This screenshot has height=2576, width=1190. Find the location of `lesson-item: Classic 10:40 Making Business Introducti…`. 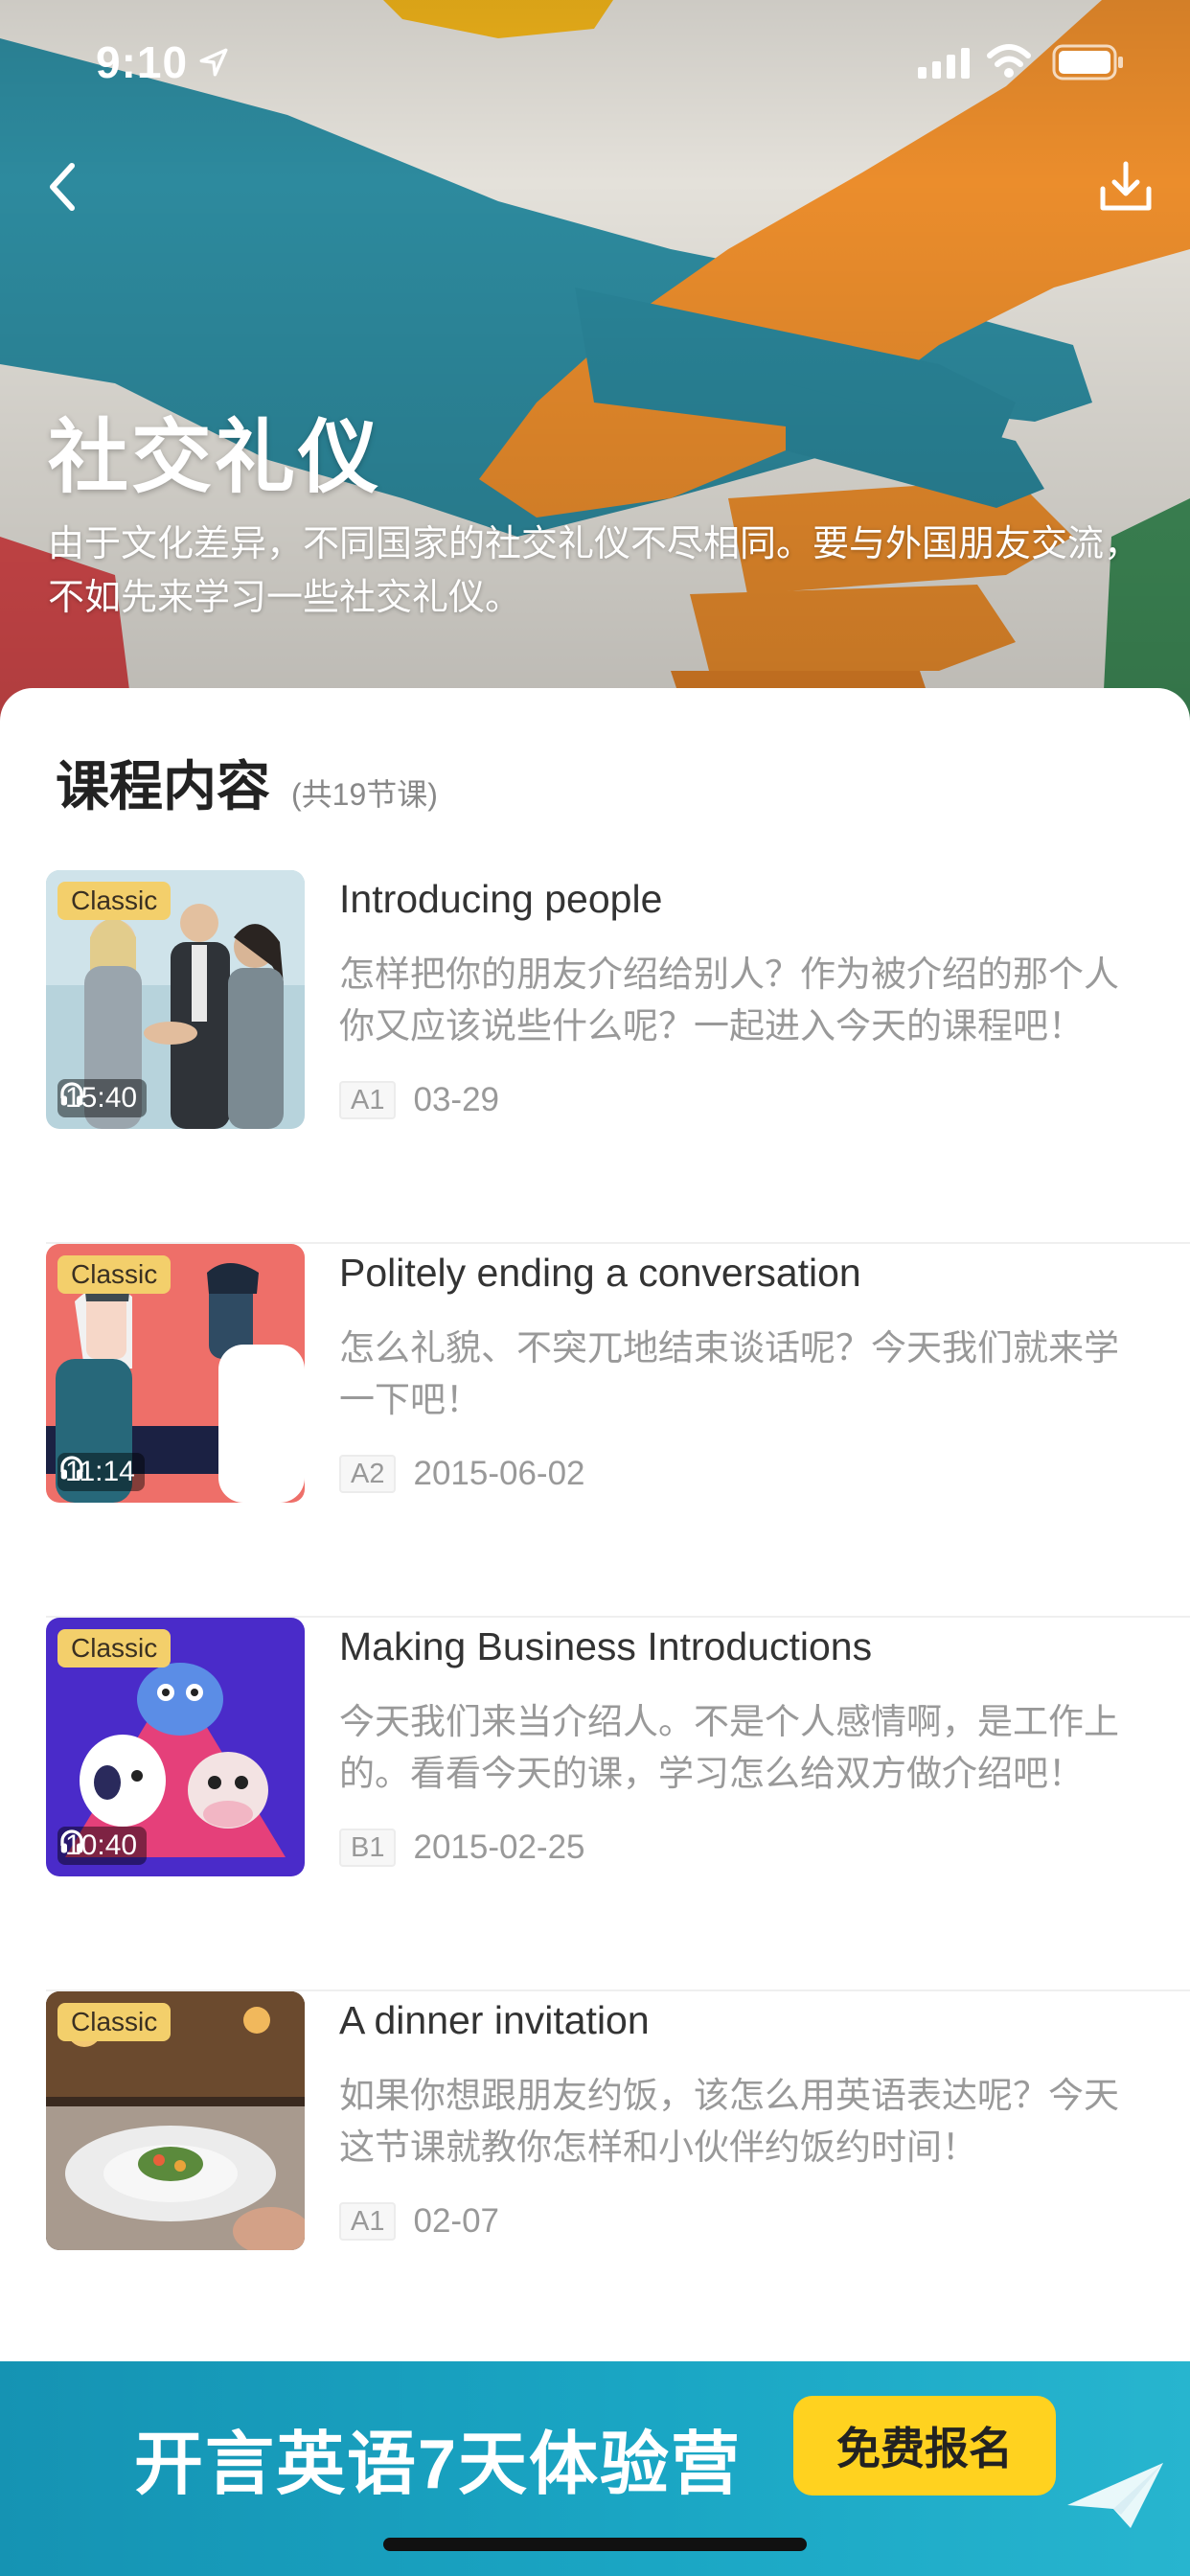

lesson-item: Classic 10:40 Making Business Introducti… is located at coordinates (595, 1805).